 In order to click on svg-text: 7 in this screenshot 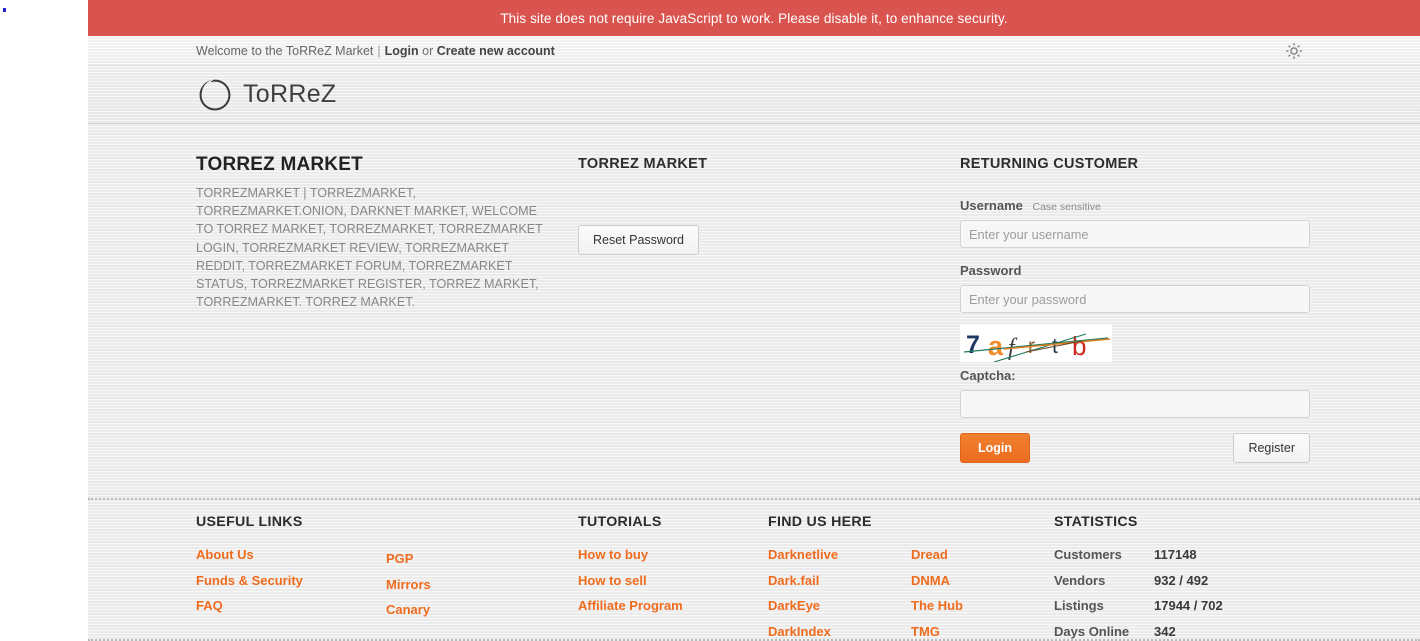, I will do `click(973, 345)`.